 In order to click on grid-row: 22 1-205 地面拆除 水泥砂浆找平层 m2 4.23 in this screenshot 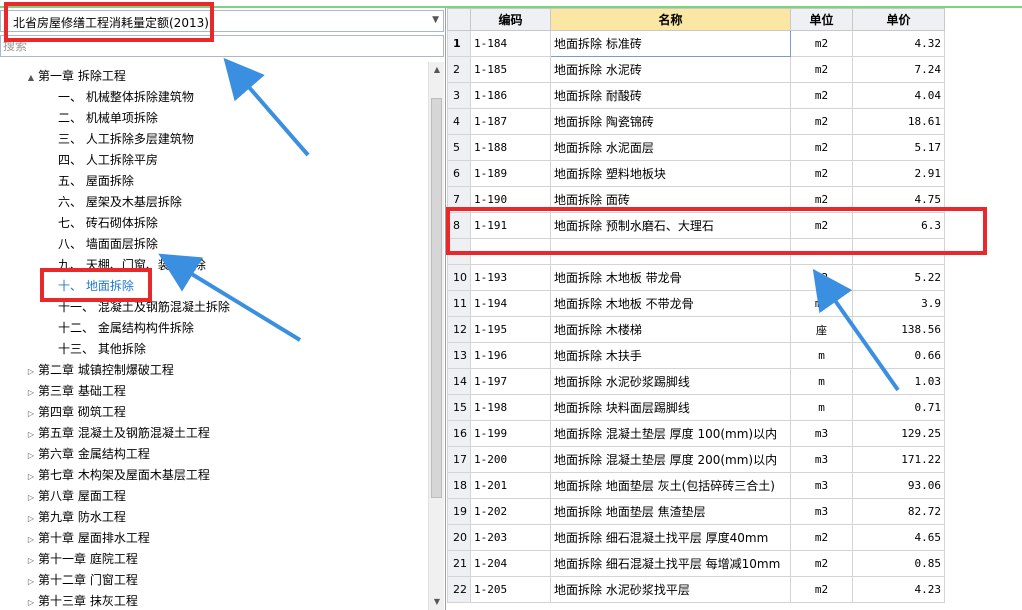, I will do `click(696, 589)`.